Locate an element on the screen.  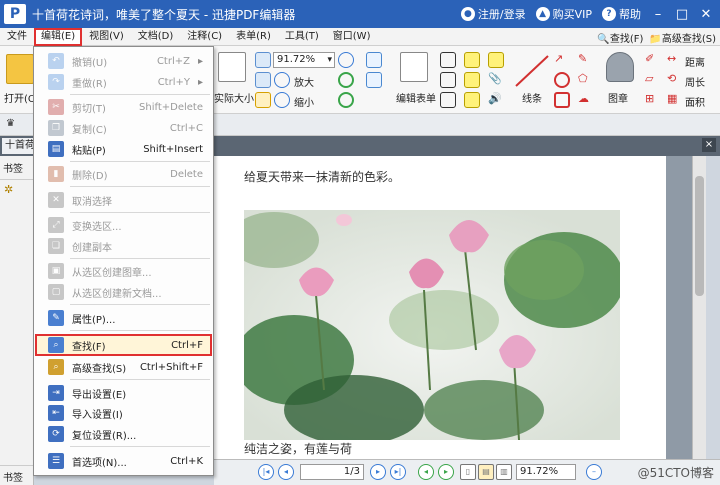
arrow-tool-icon: ↗ is located at coordinates (562, 60).